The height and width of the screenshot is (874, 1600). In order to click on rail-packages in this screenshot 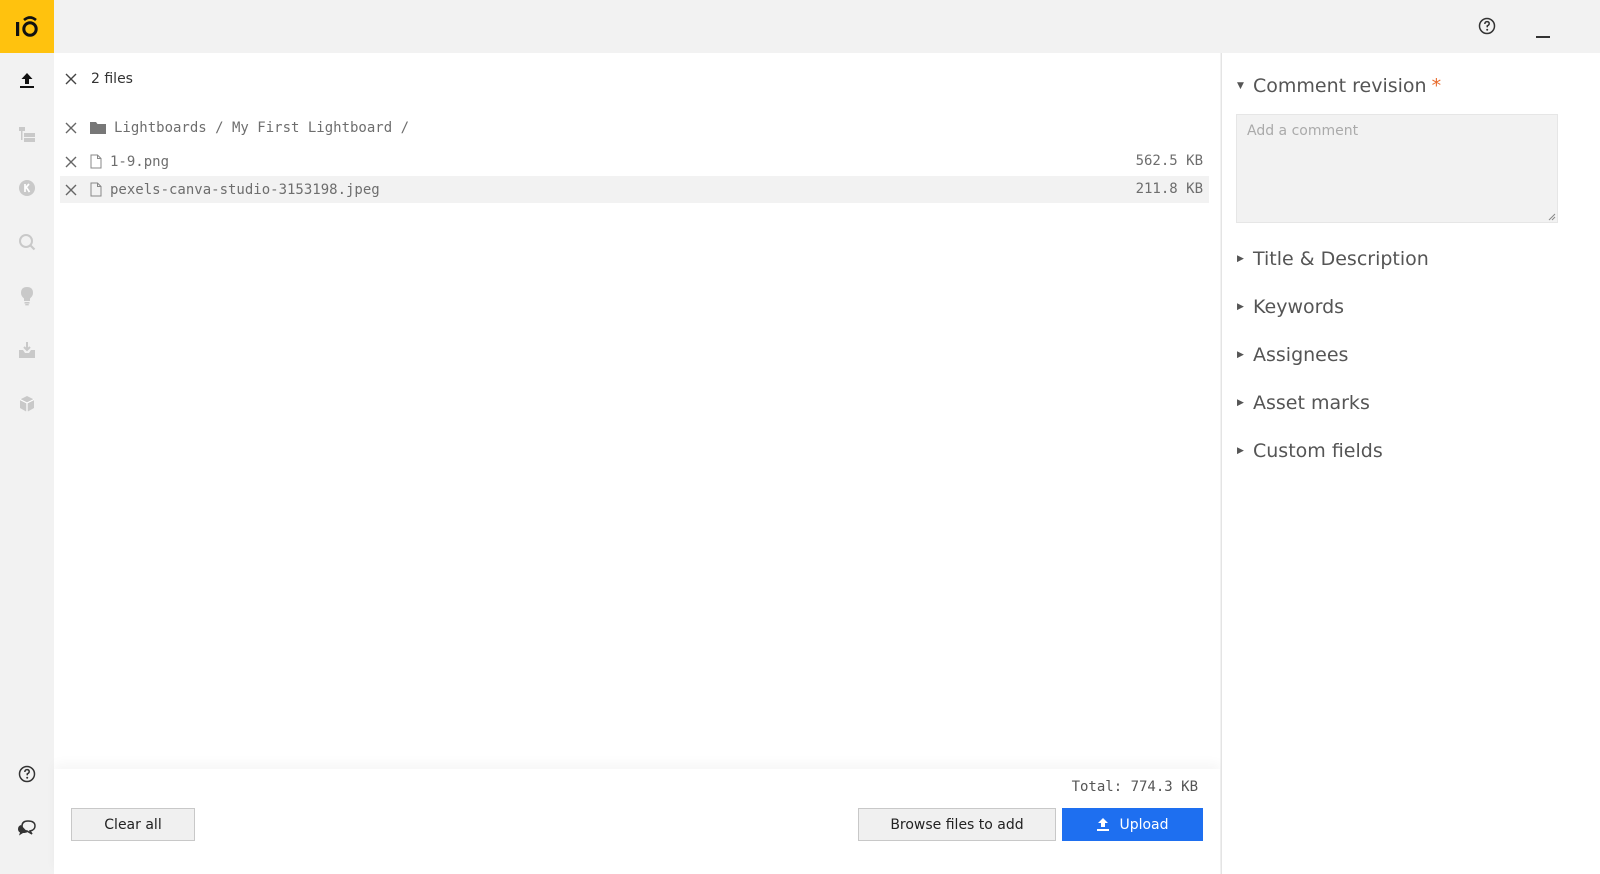, I will do `click(27, 404)`.